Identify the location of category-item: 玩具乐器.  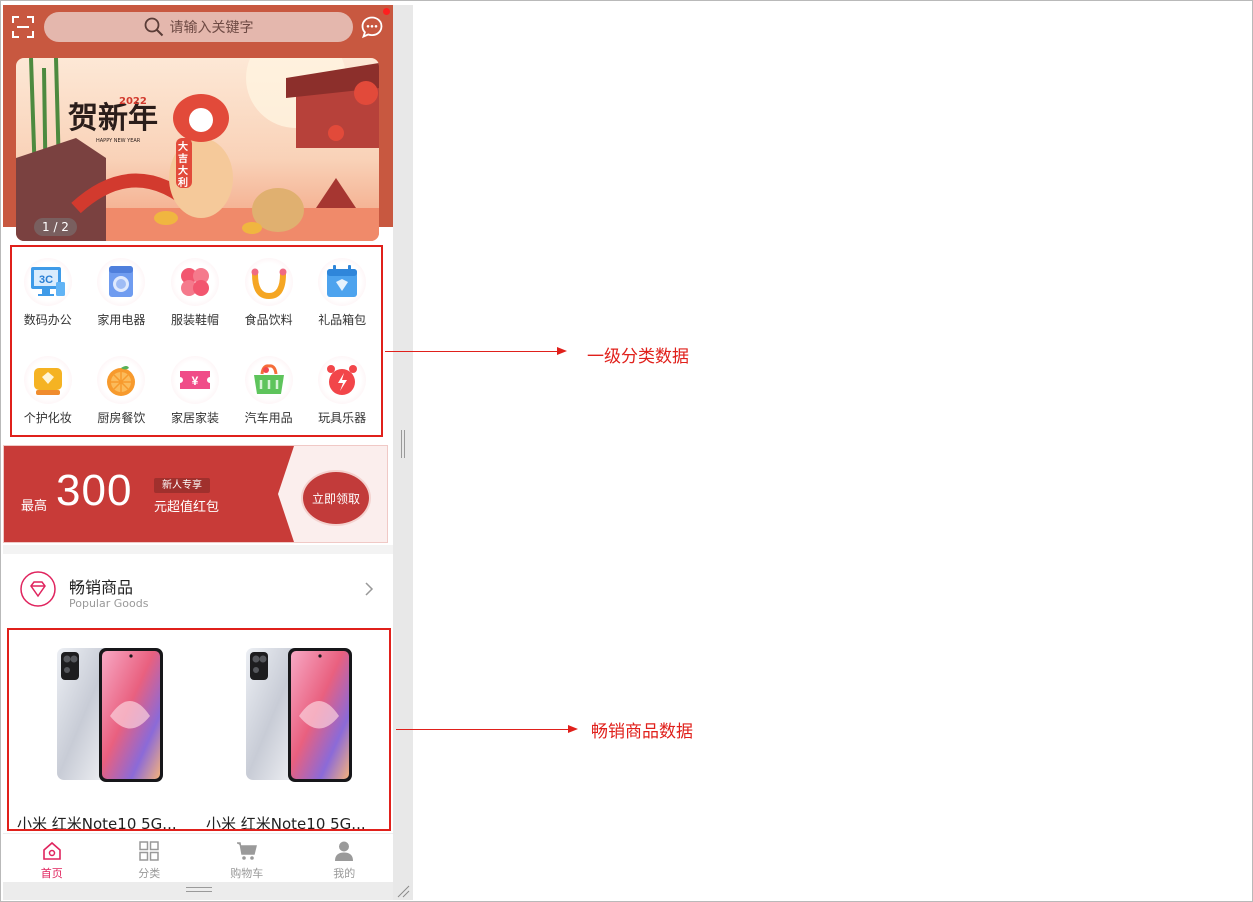
(342, 391).